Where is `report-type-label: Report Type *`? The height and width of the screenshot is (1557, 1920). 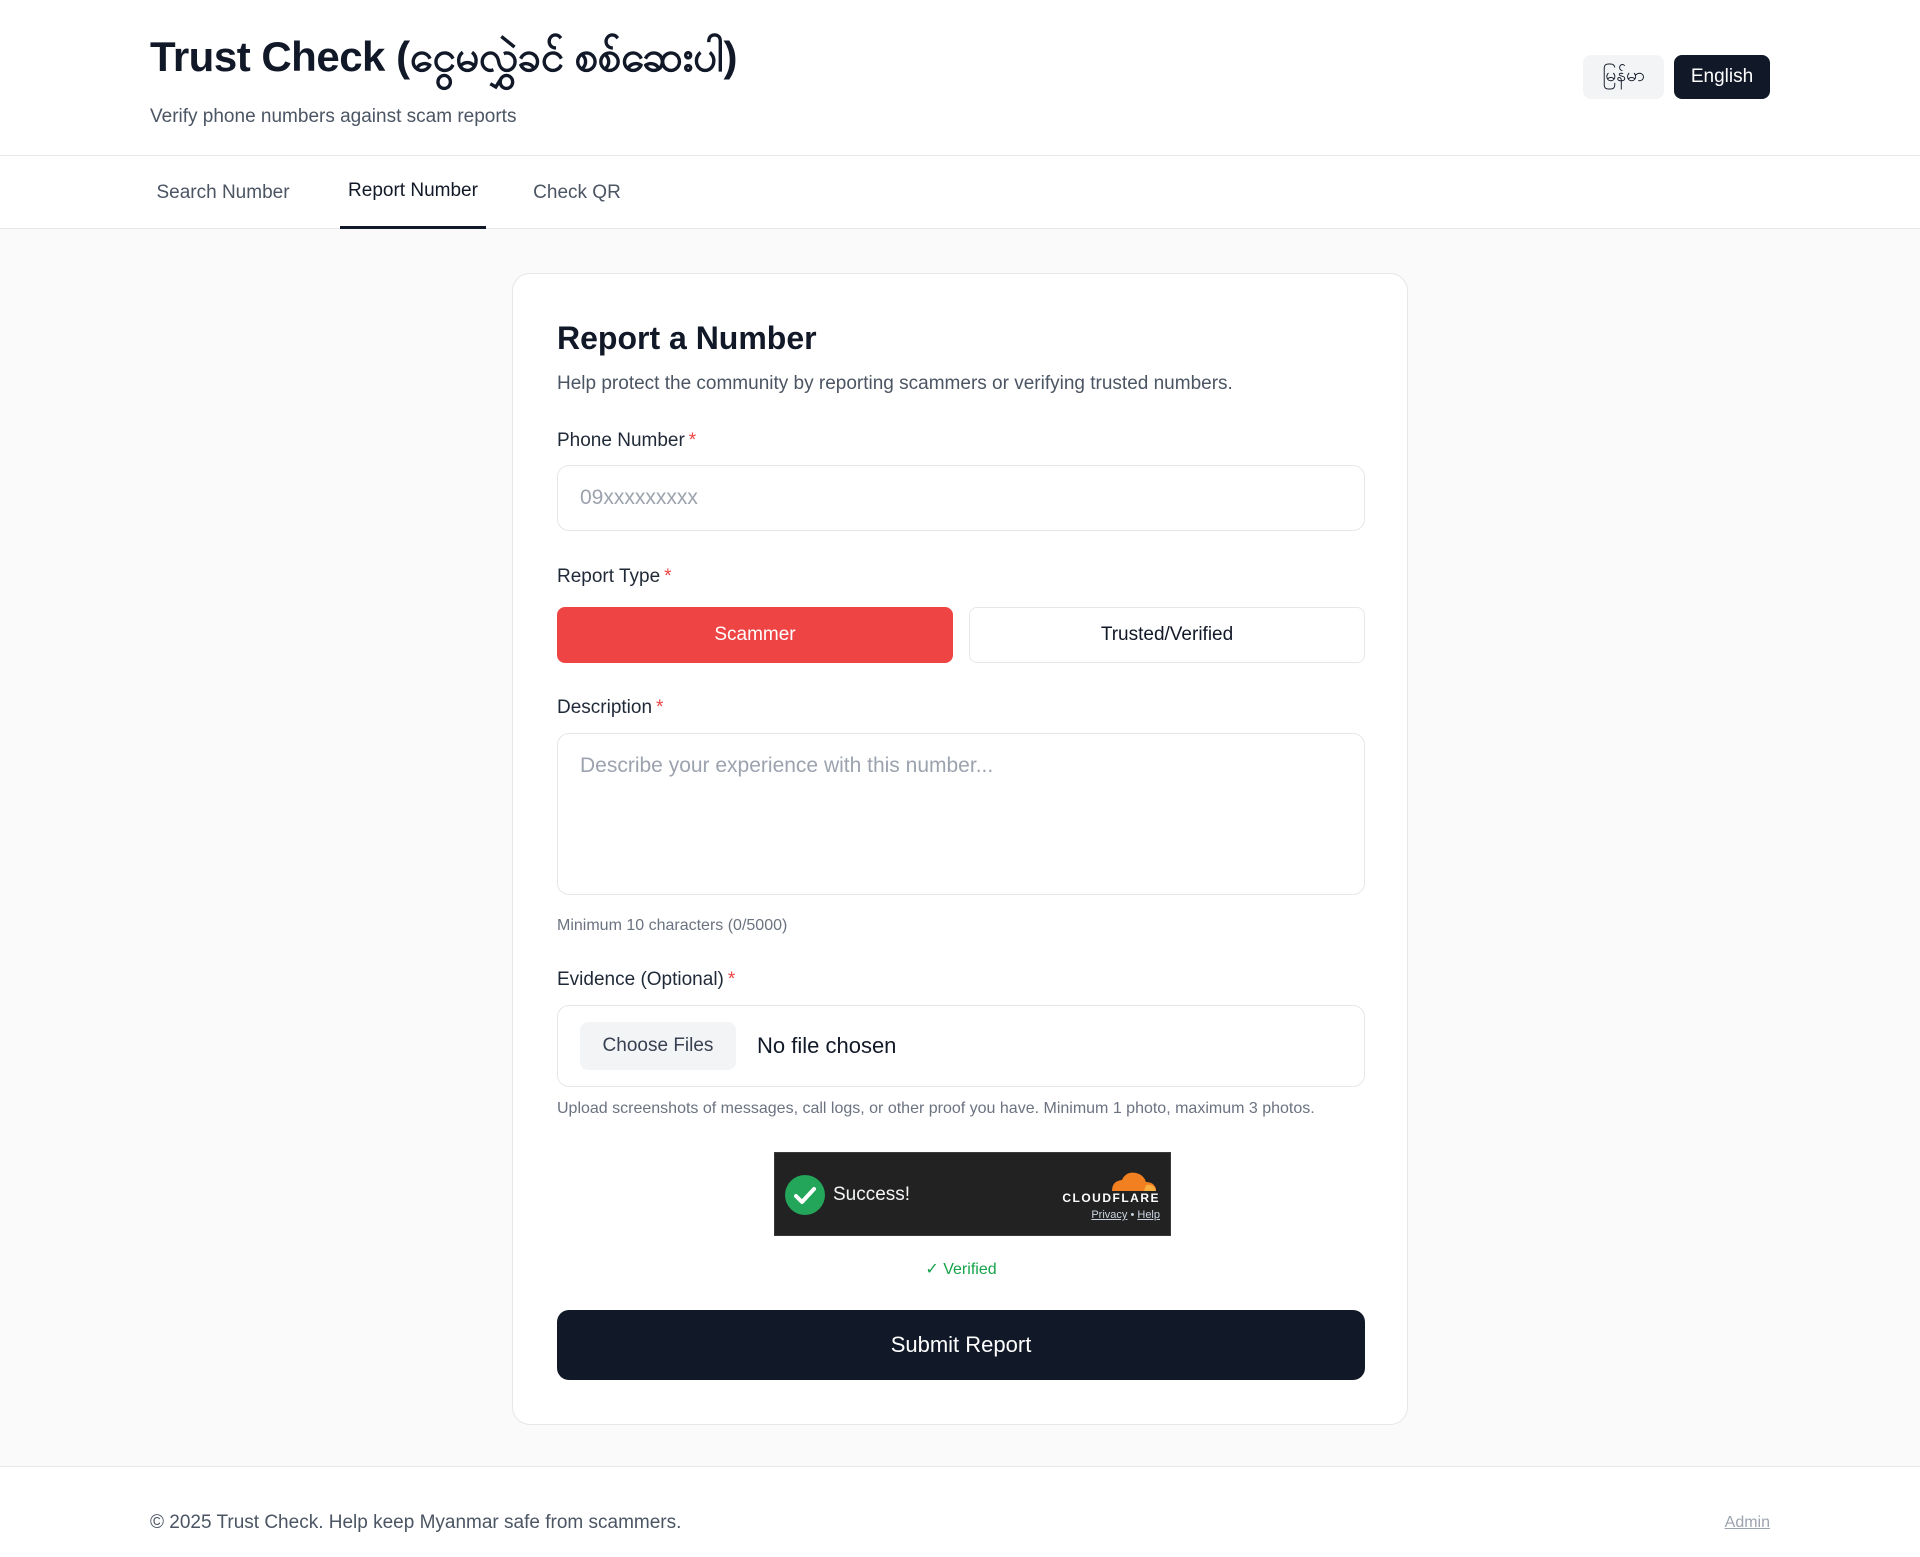
report-type-label: Report Type * is located at coordinates (614, 577).